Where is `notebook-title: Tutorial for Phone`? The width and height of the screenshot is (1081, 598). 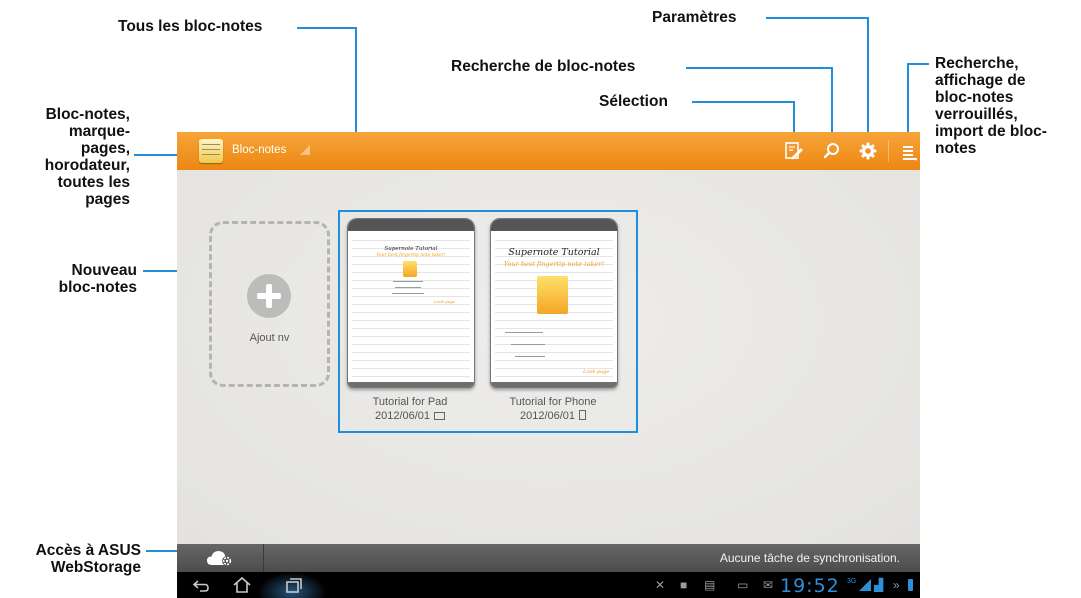
notebook-title: Tutorial for Phone is located at coordinates (553, 402).